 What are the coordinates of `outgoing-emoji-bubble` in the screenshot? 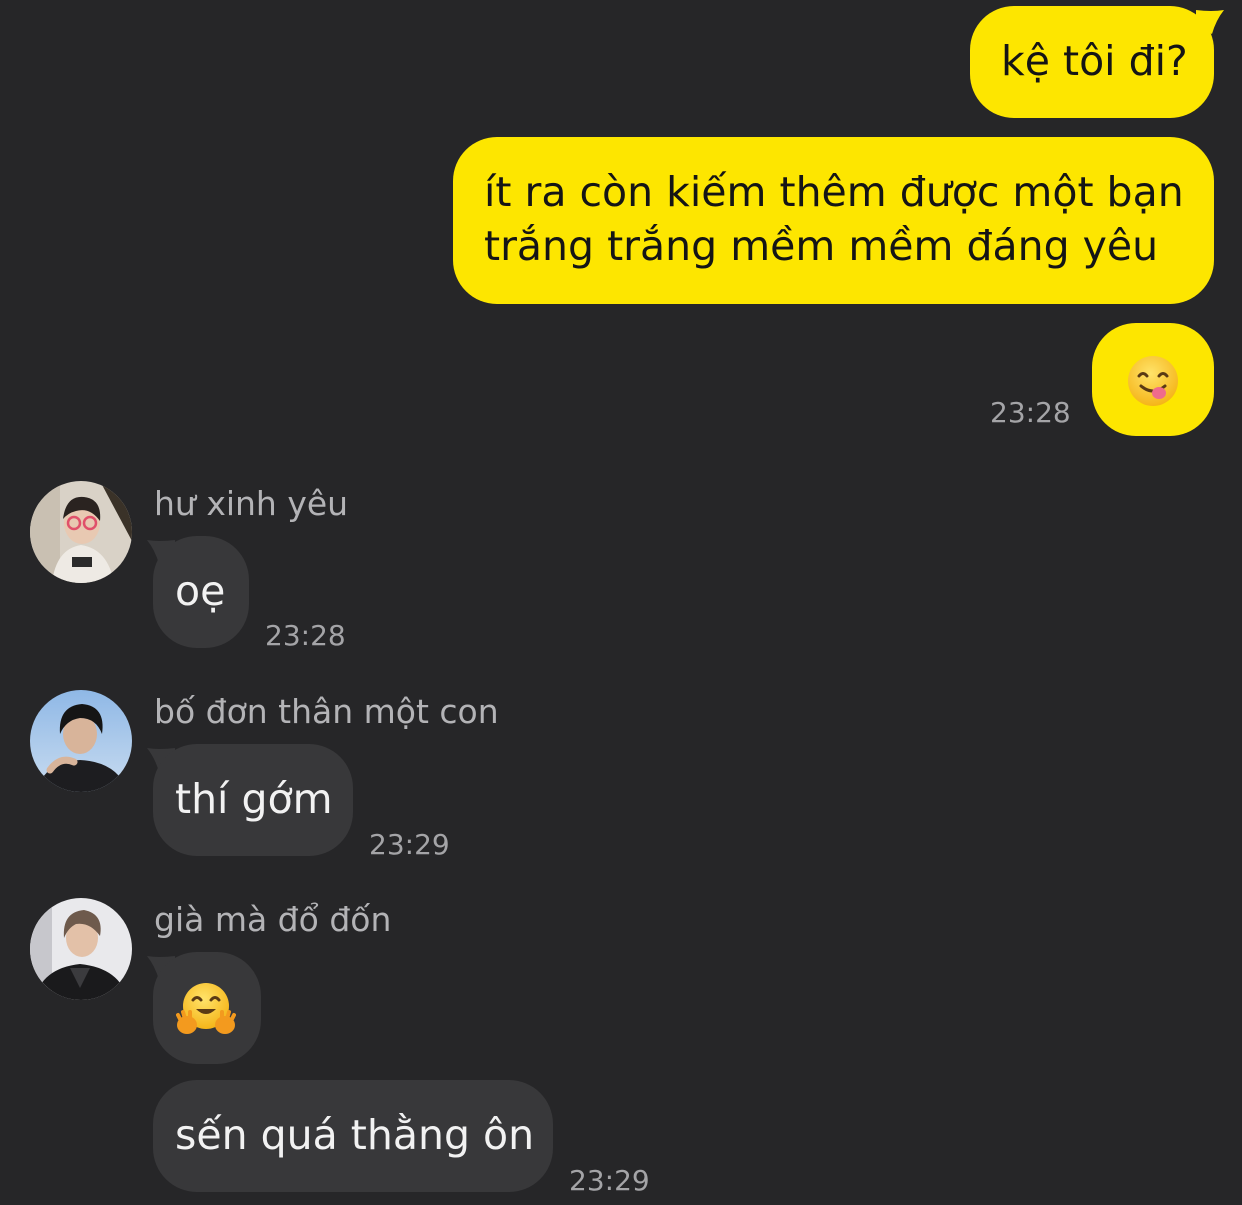 It's located at (1153, 379).